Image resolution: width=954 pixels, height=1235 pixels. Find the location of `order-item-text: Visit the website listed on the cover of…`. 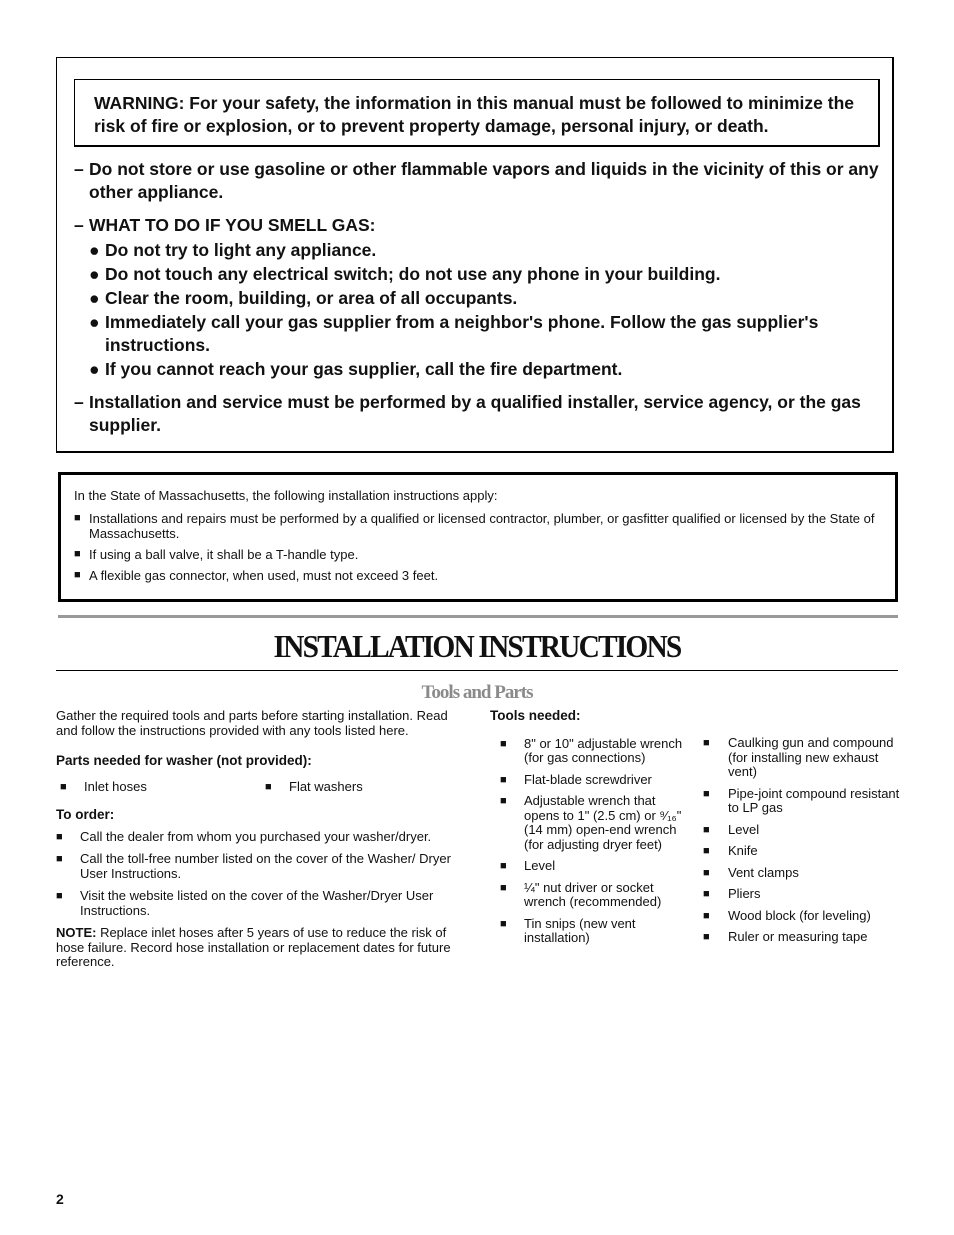

order-item-text: Visit the website listed on the cover of… is located at coordinates (257, 903).